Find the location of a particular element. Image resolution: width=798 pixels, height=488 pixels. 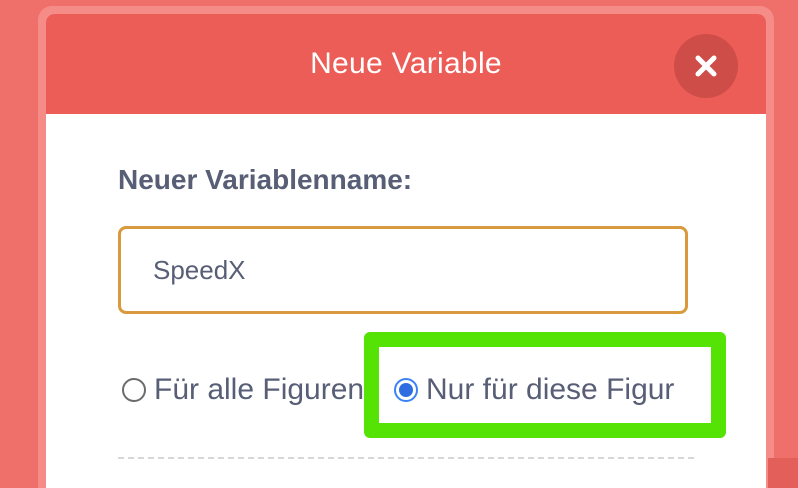

dialog-title: Neue Variable is located at coordinates (406, 63).